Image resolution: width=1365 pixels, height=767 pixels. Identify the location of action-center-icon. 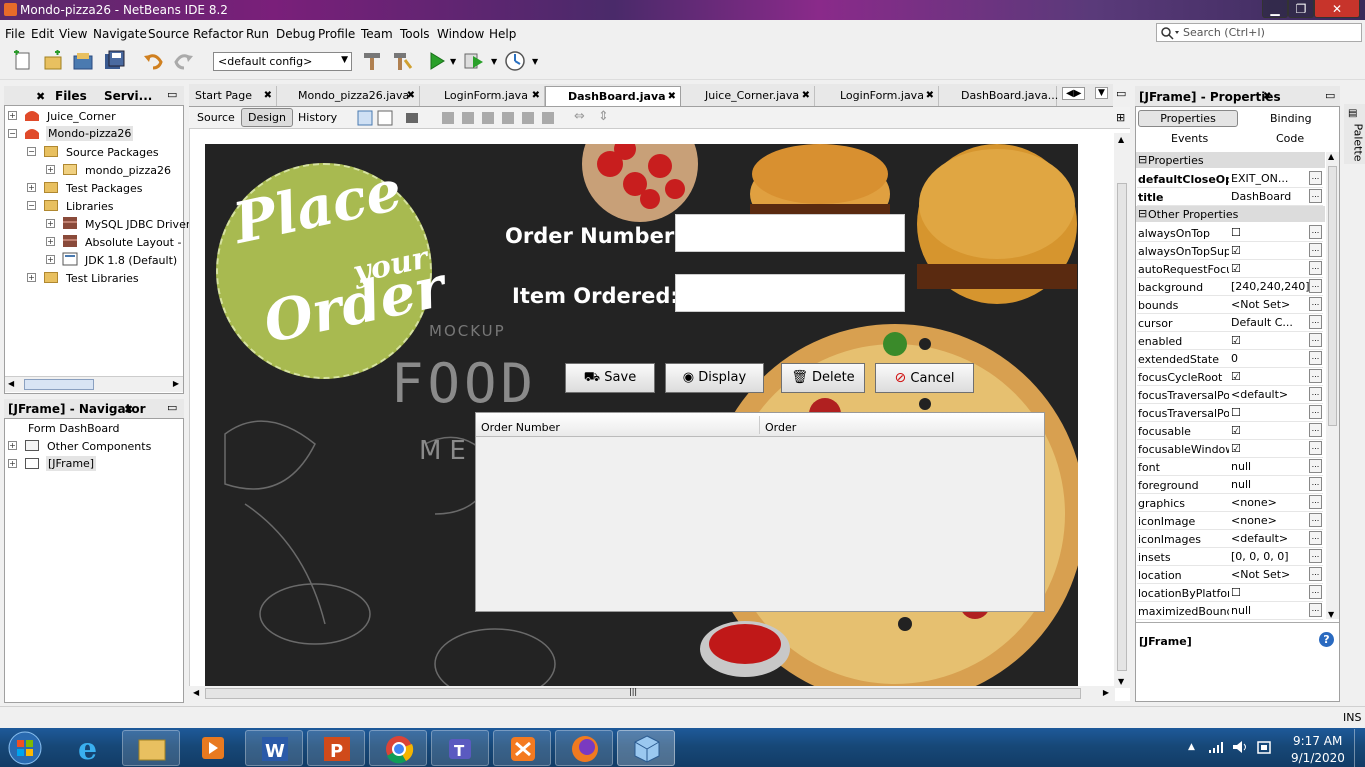
(1264, 747).